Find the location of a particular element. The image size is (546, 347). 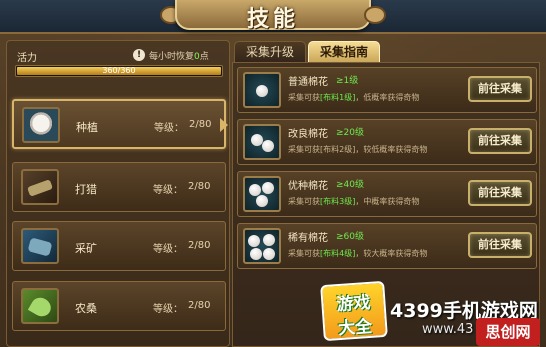

vitality-bar: 360/360 is located at coordinates (119, 71).